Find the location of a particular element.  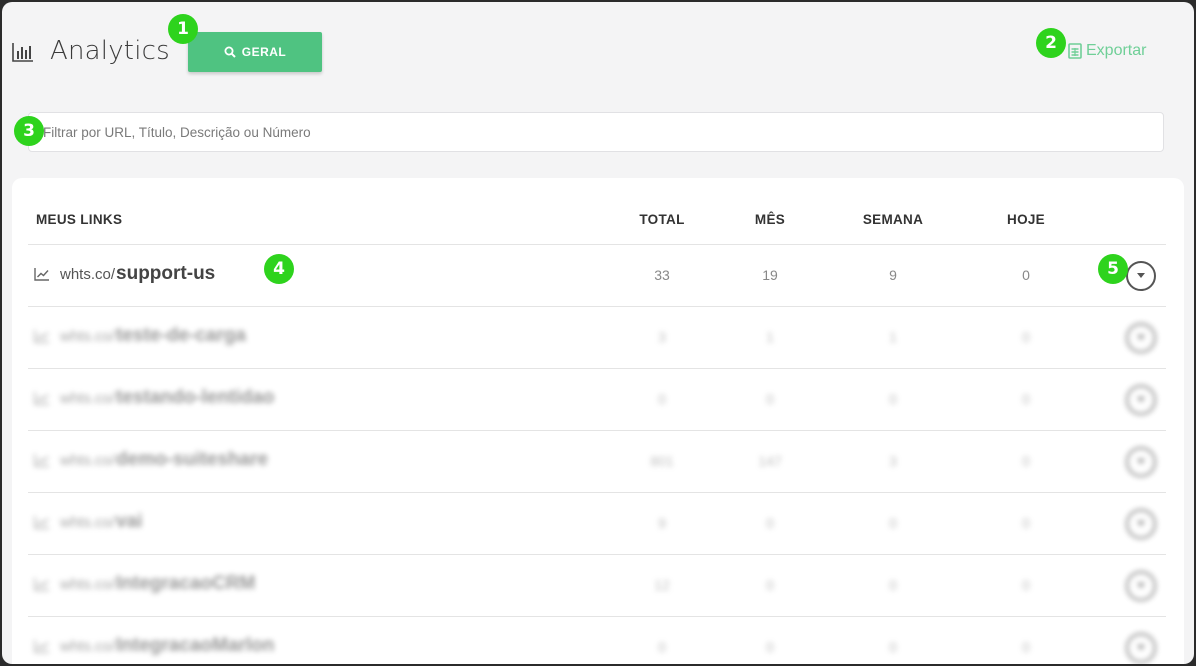

link-slug: IntegracaoCRM is located at coordinates (186, 583).